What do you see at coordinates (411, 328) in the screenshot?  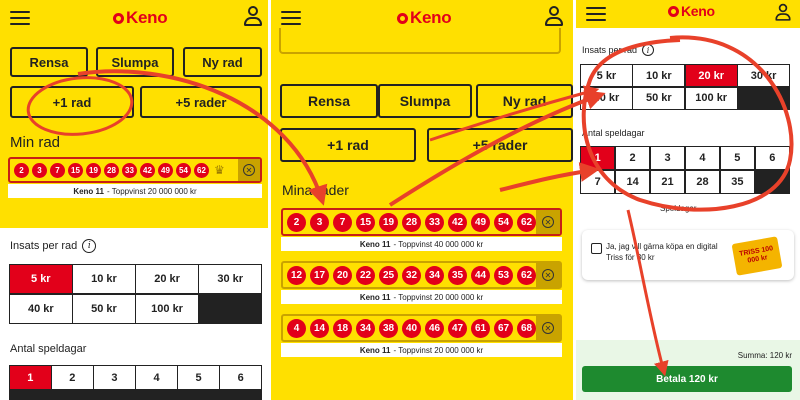 I see `number-ball: 40` at bounding box center [411, 328].